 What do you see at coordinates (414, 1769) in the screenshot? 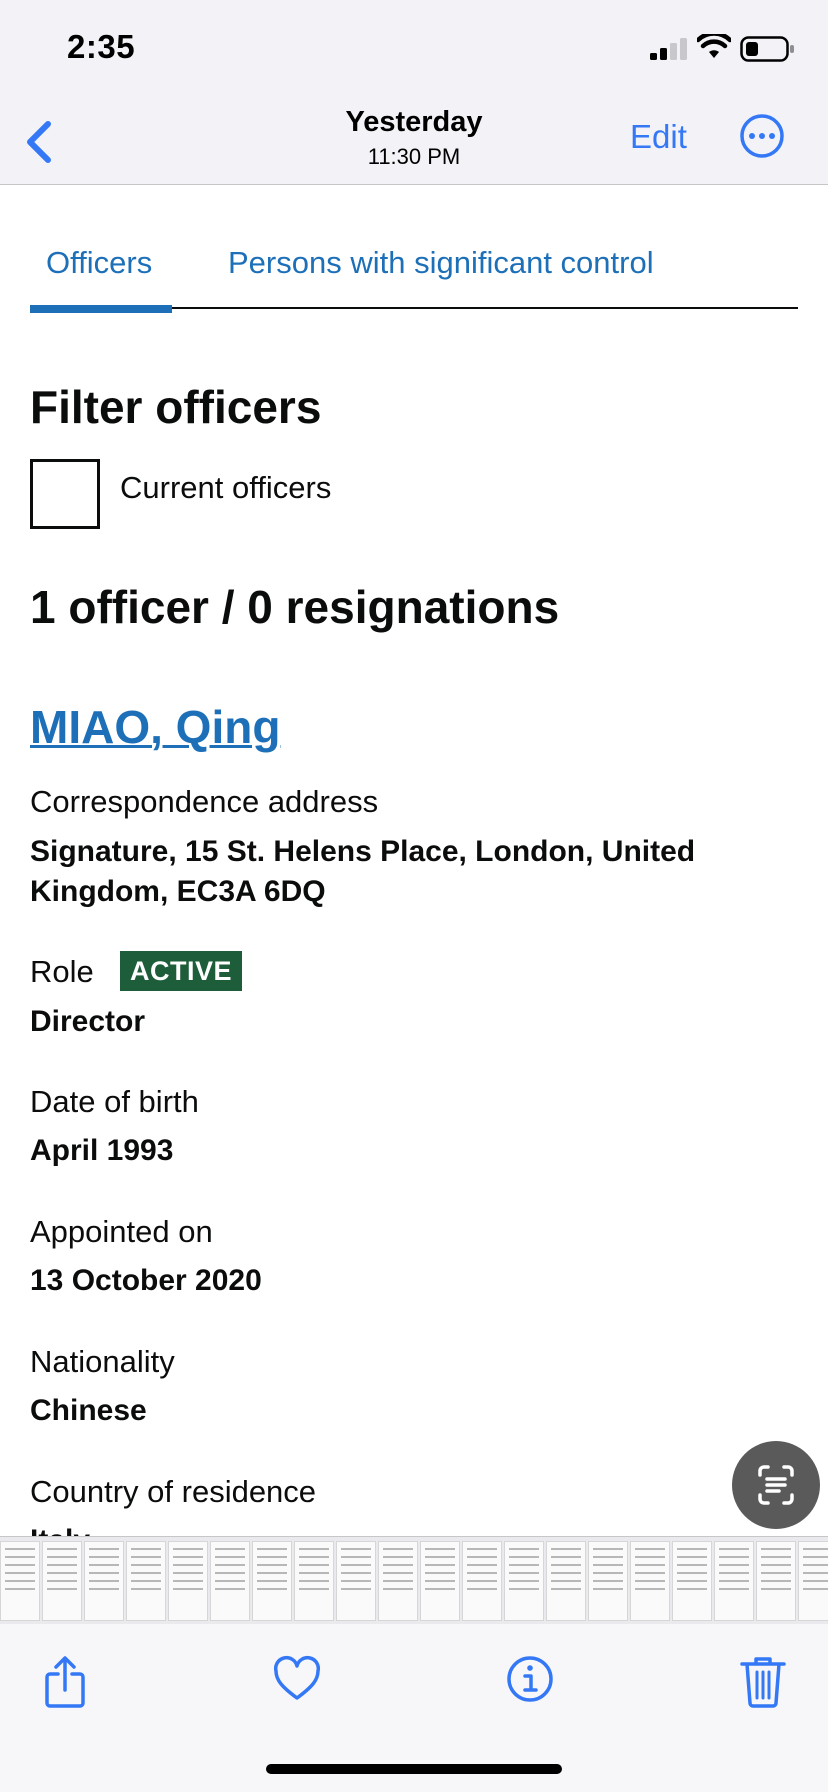
I see `home-indicator` at bounding box center [414, 1769].